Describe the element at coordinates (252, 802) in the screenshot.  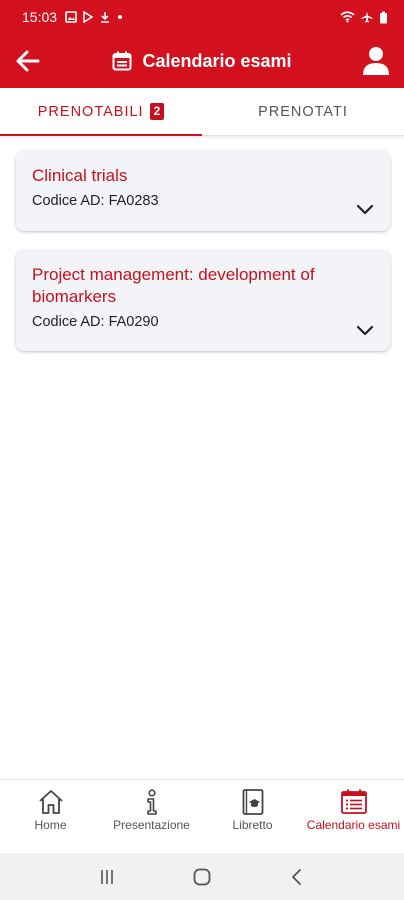
I see `booklet-icon` at that location.